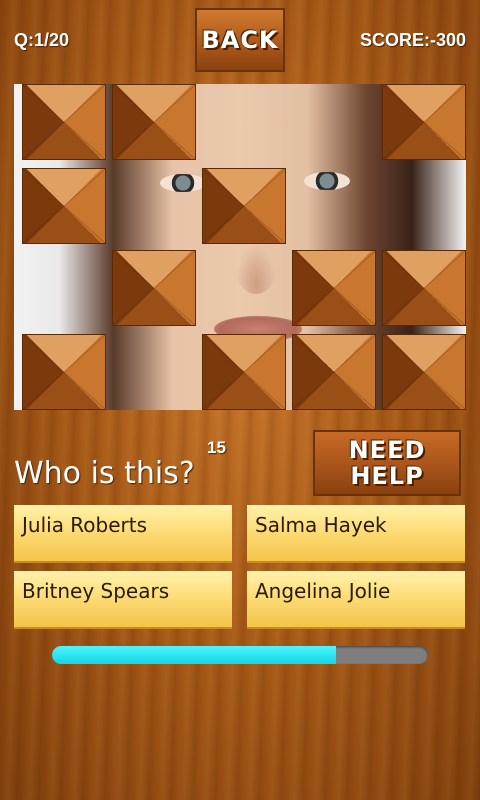 This screenshot has height=800, width=480. I want to click on score-display: SCORE:-300, so click(412, 40).